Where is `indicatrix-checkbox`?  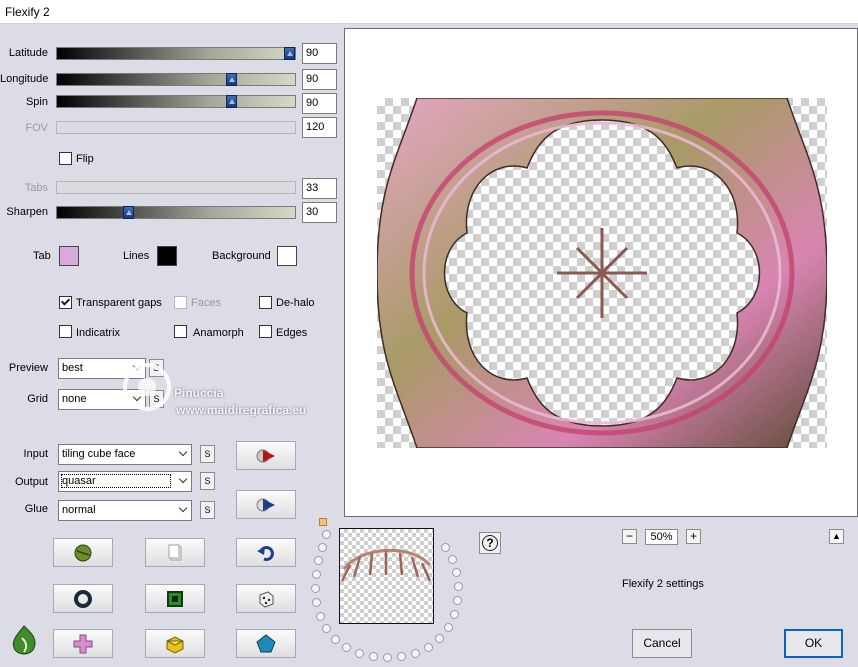 indicatrix-checkbox is located at coordinates (65, 331).